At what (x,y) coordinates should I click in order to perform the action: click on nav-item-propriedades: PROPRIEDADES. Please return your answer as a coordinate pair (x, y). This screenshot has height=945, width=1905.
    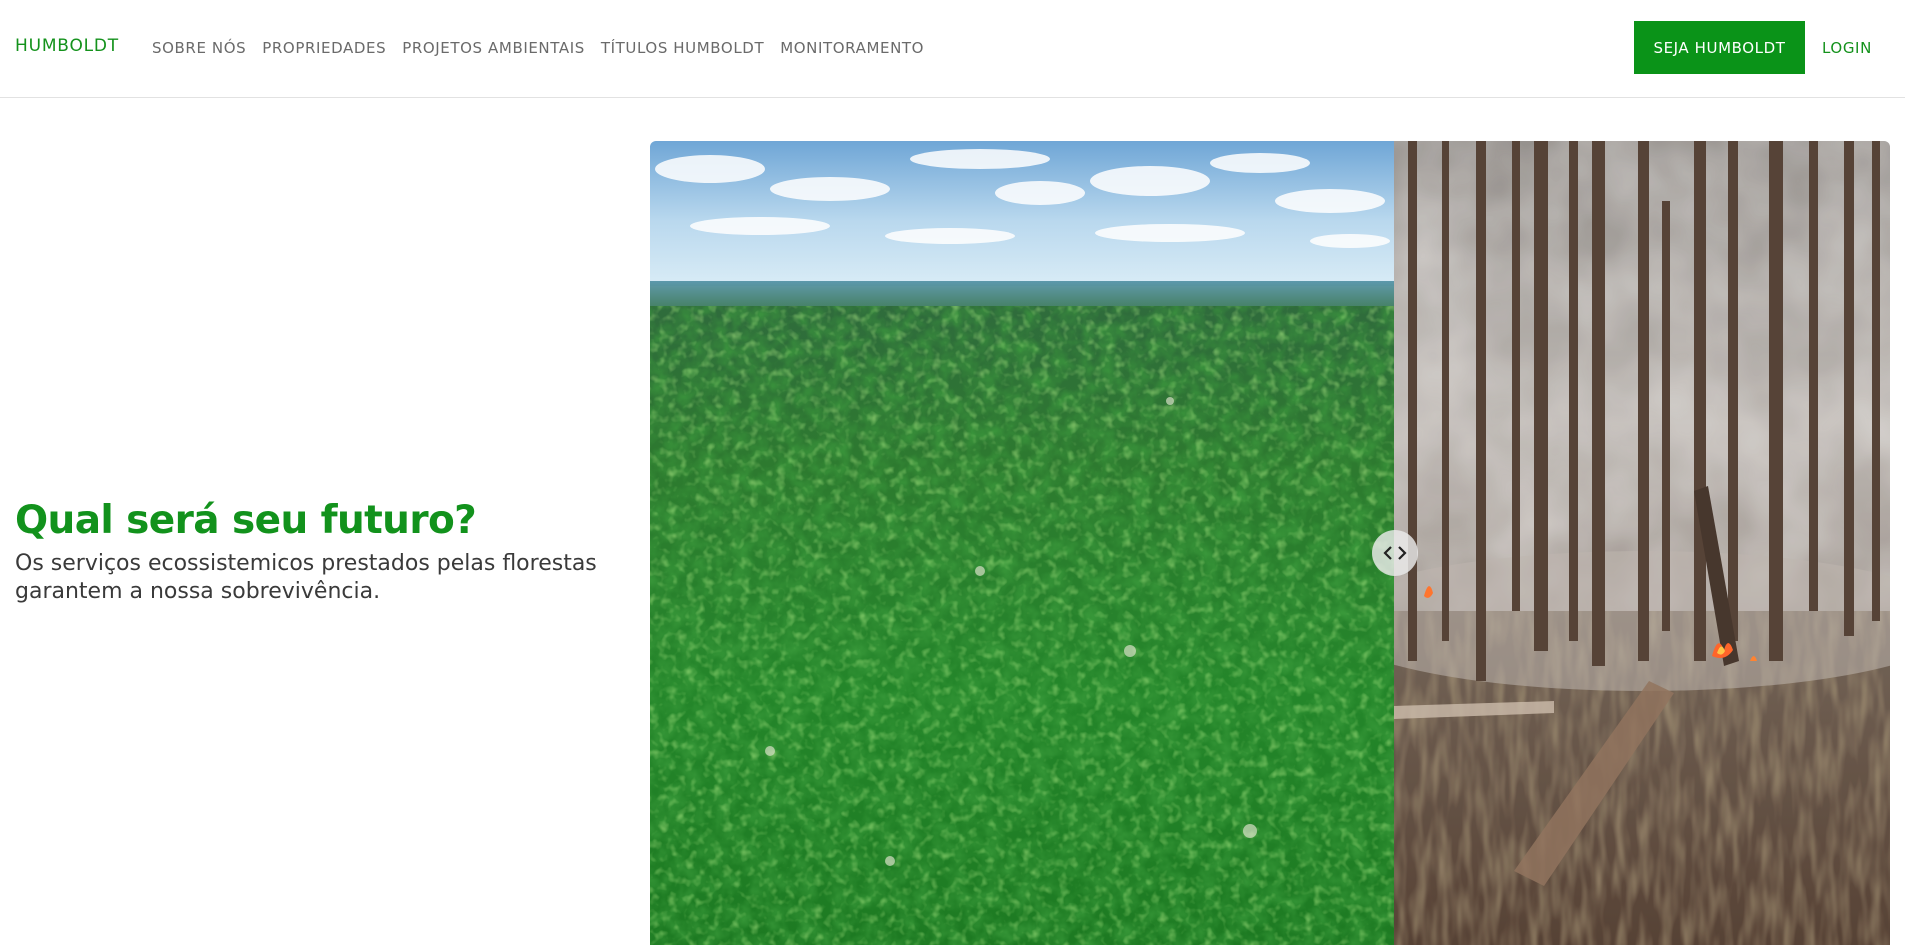
    Looking at the image, I should click on (324, 48).